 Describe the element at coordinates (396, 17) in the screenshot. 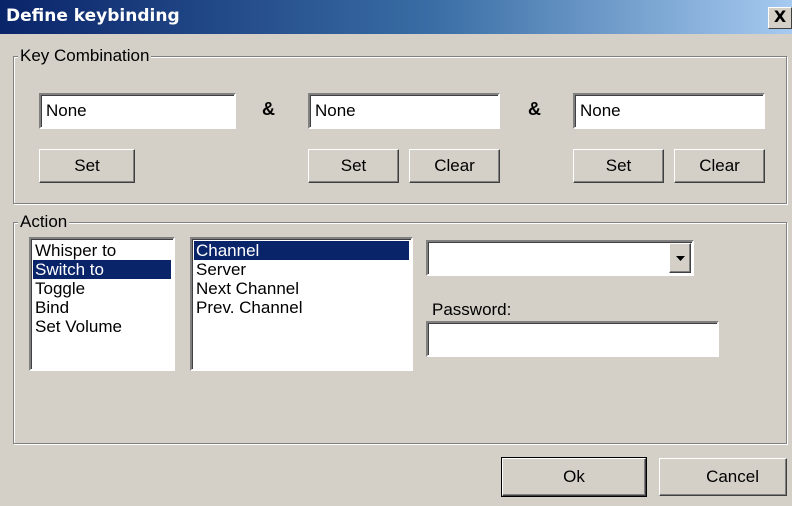

I see `title-bar: Define keybinding X` at that location.